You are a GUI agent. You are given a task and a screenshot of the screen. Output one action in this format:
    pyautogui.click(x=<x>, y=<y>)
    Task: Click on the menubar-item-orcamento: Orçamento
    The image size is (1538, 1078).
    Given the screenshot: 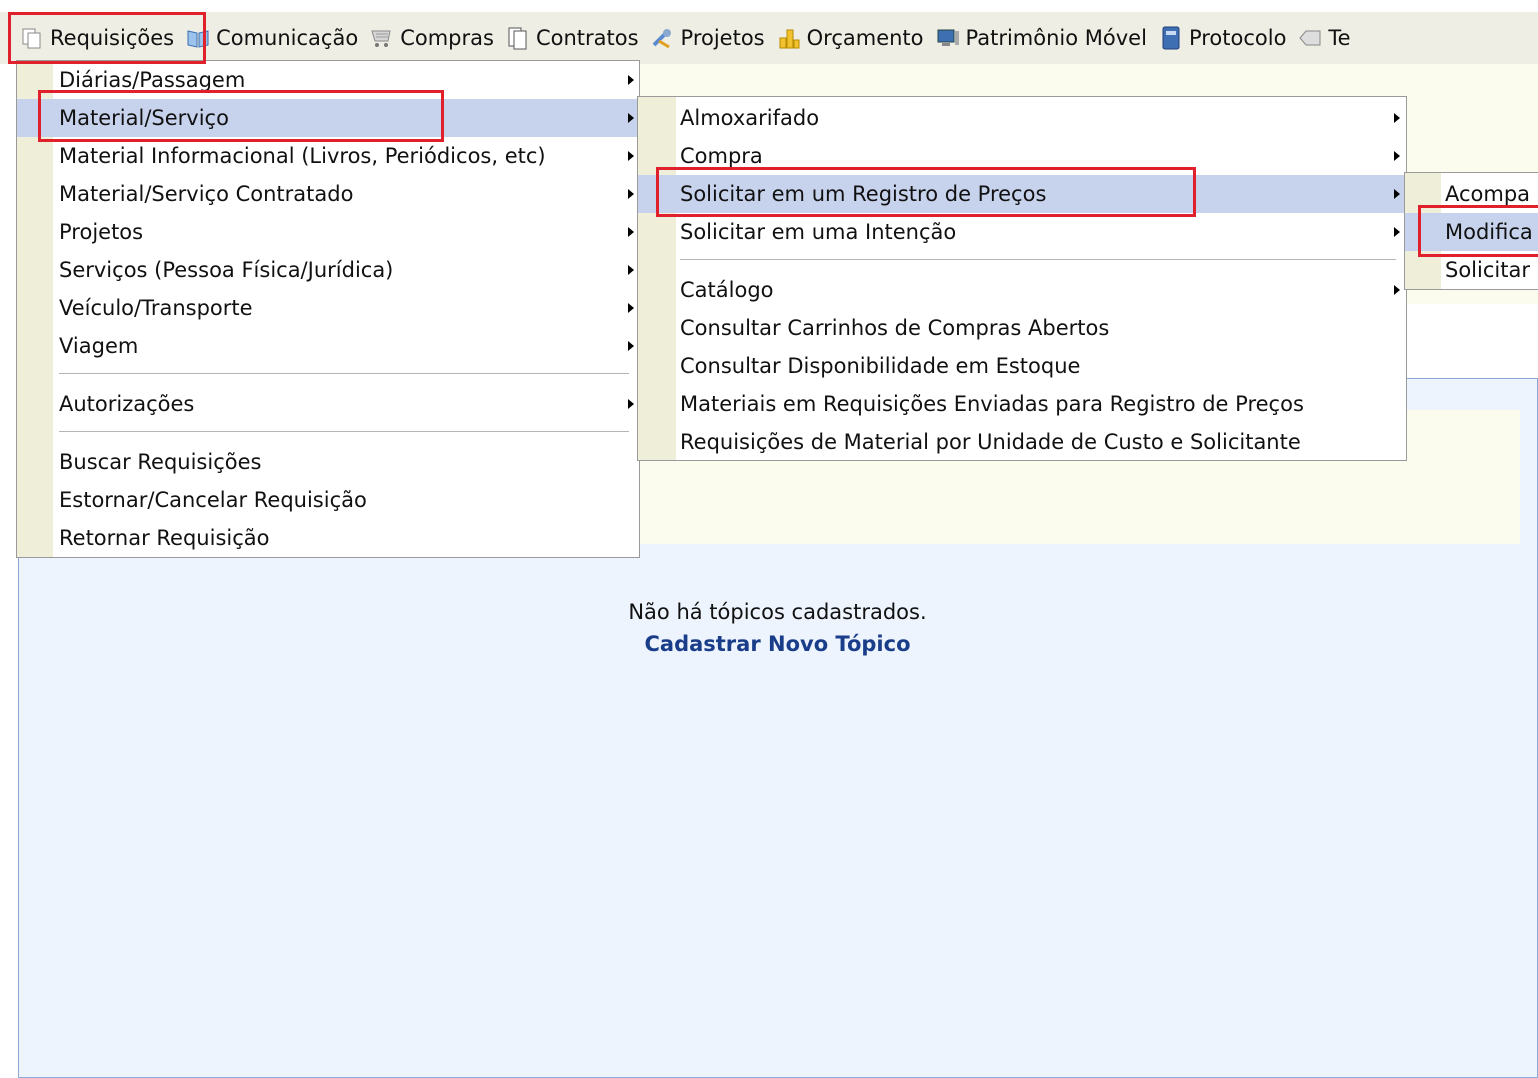 What is the action you would take?
    pyautogui.click(x=852, y=38)
    